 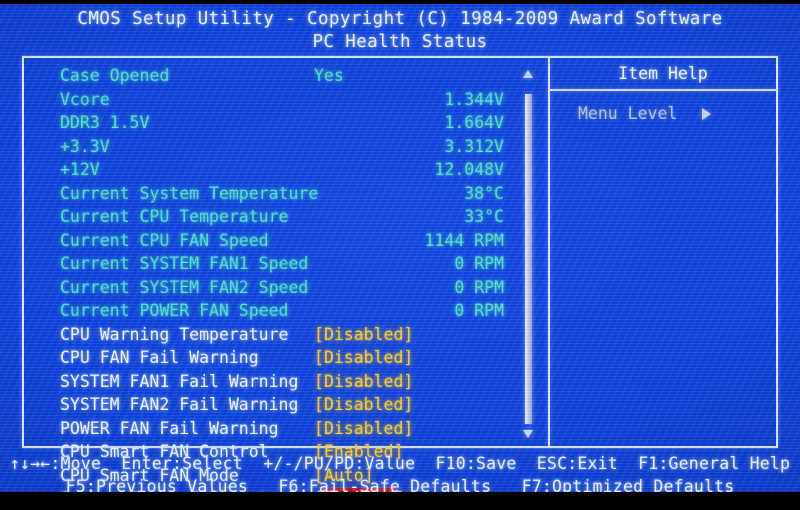 What do you see at coordinates (169, 428) in the screenshot?
I see `row-label: POWER FAN Fail Warning` at bounding box center [169, 428].